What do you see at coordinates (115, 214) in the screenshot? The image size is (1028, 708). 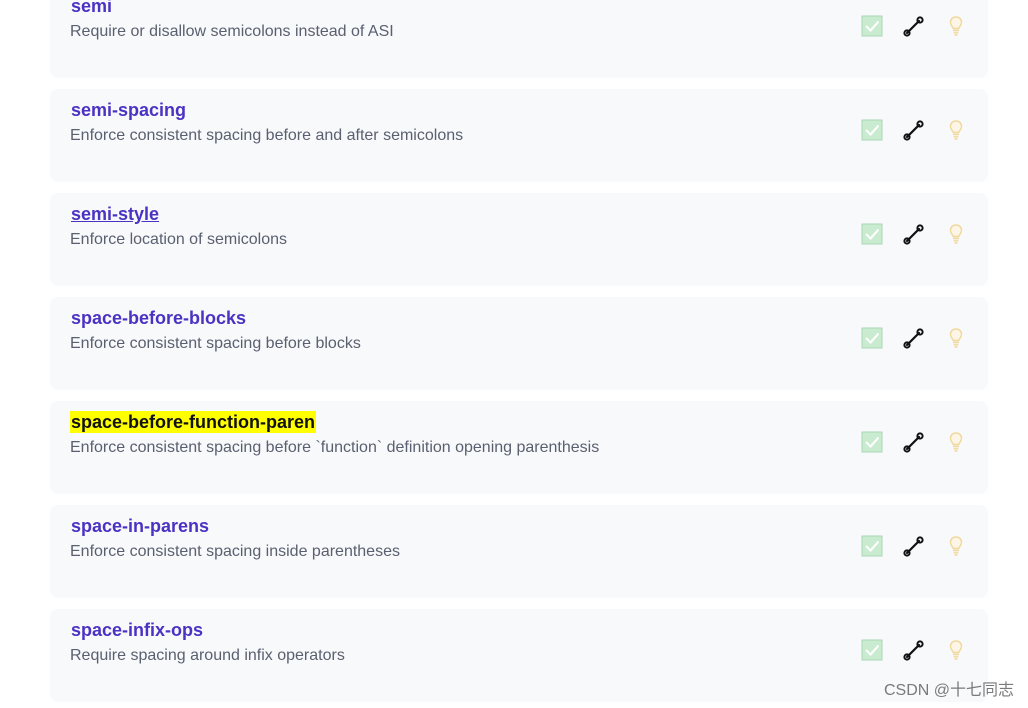 I see `rule-link: semi-style` at bounding box center [115, 214].